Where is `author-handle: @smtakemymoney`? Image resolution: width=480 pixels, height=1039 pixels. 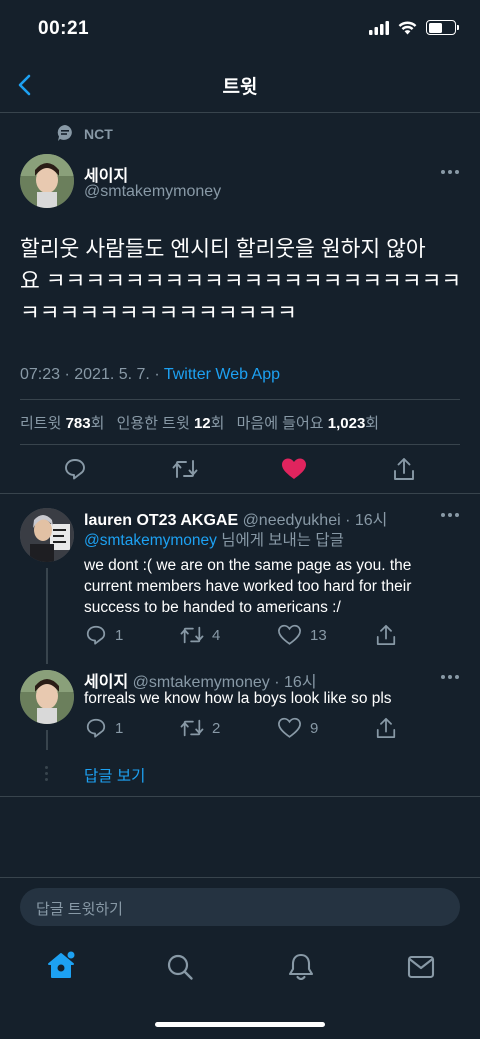 author-handle: @smtakemymoney is located at coordinates (152, 192).